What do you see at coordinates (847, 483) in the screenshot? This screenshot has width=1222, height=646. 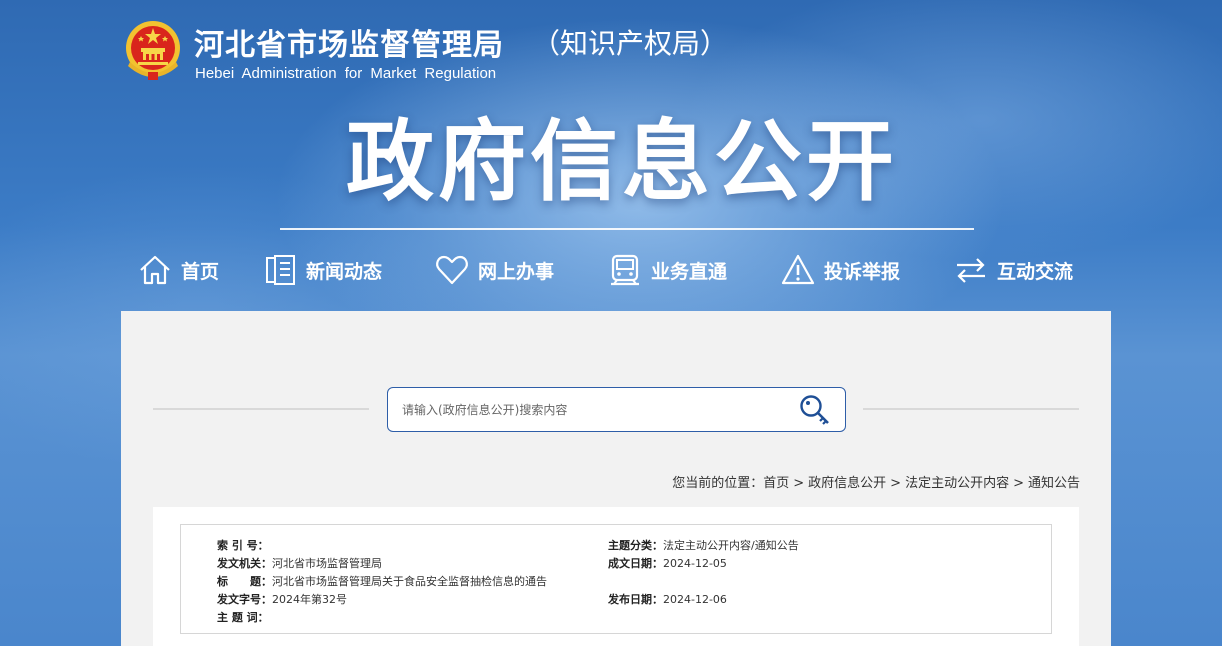 I see `breadcrumb-link-gov-info: 政府信息公开` at bounding box center [847, 483].